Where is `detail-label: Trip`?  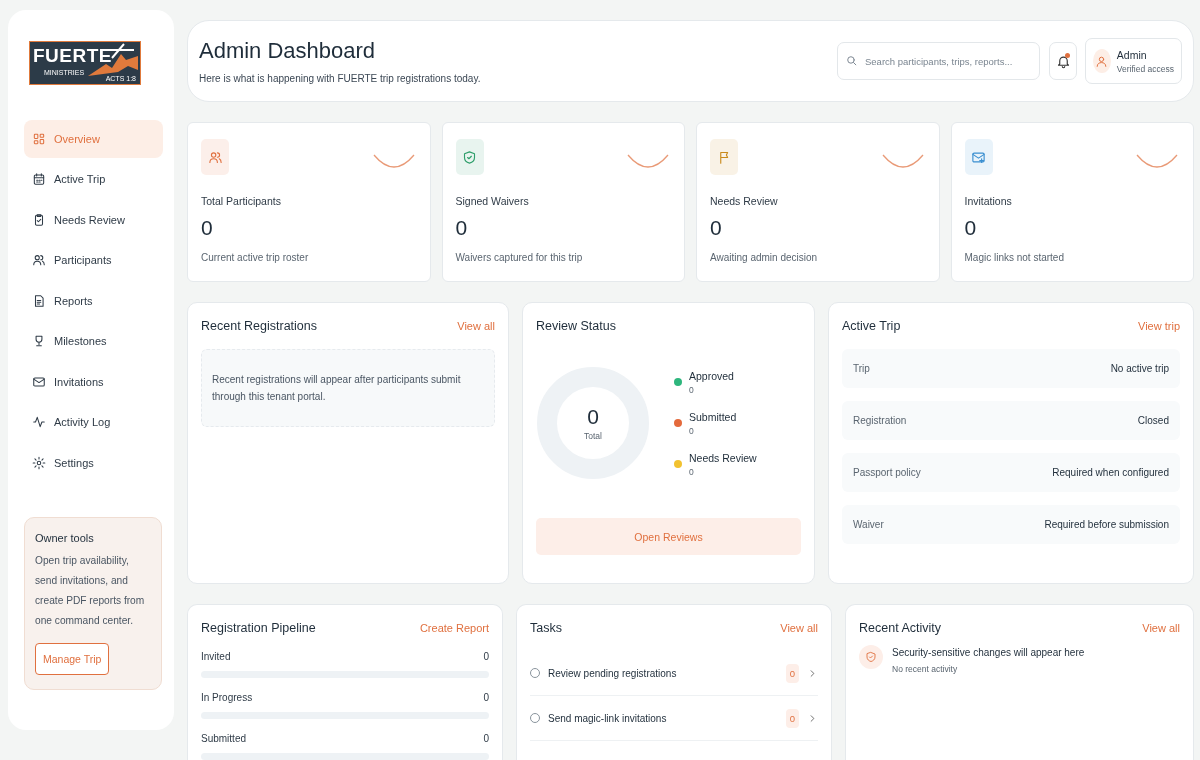 detail-label: Trip is located at coordinates (861, 368).